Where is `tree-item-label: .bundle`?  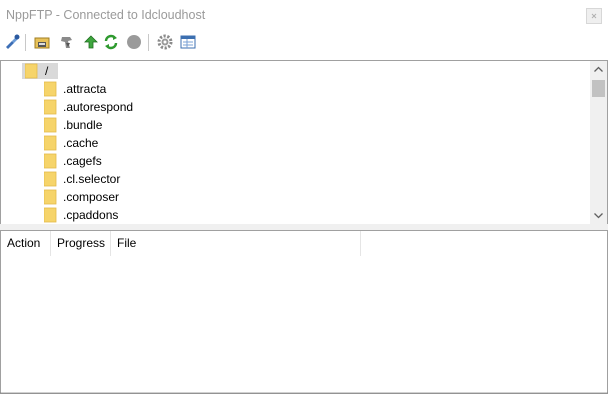
tree-item-label: .bundle is located at coordinates (83, 125).